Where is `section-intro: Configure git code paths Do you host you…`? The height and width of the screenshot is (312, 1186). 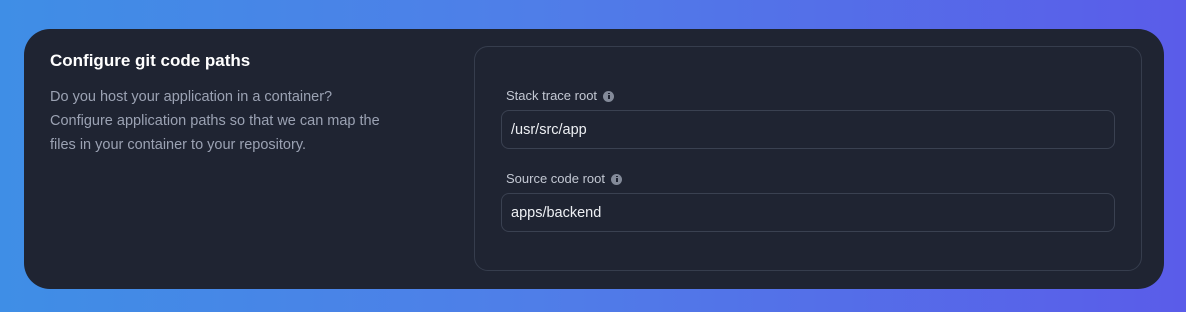 section-intro: Configure git code paths Do you host you… is located at coordinates (220, 104).